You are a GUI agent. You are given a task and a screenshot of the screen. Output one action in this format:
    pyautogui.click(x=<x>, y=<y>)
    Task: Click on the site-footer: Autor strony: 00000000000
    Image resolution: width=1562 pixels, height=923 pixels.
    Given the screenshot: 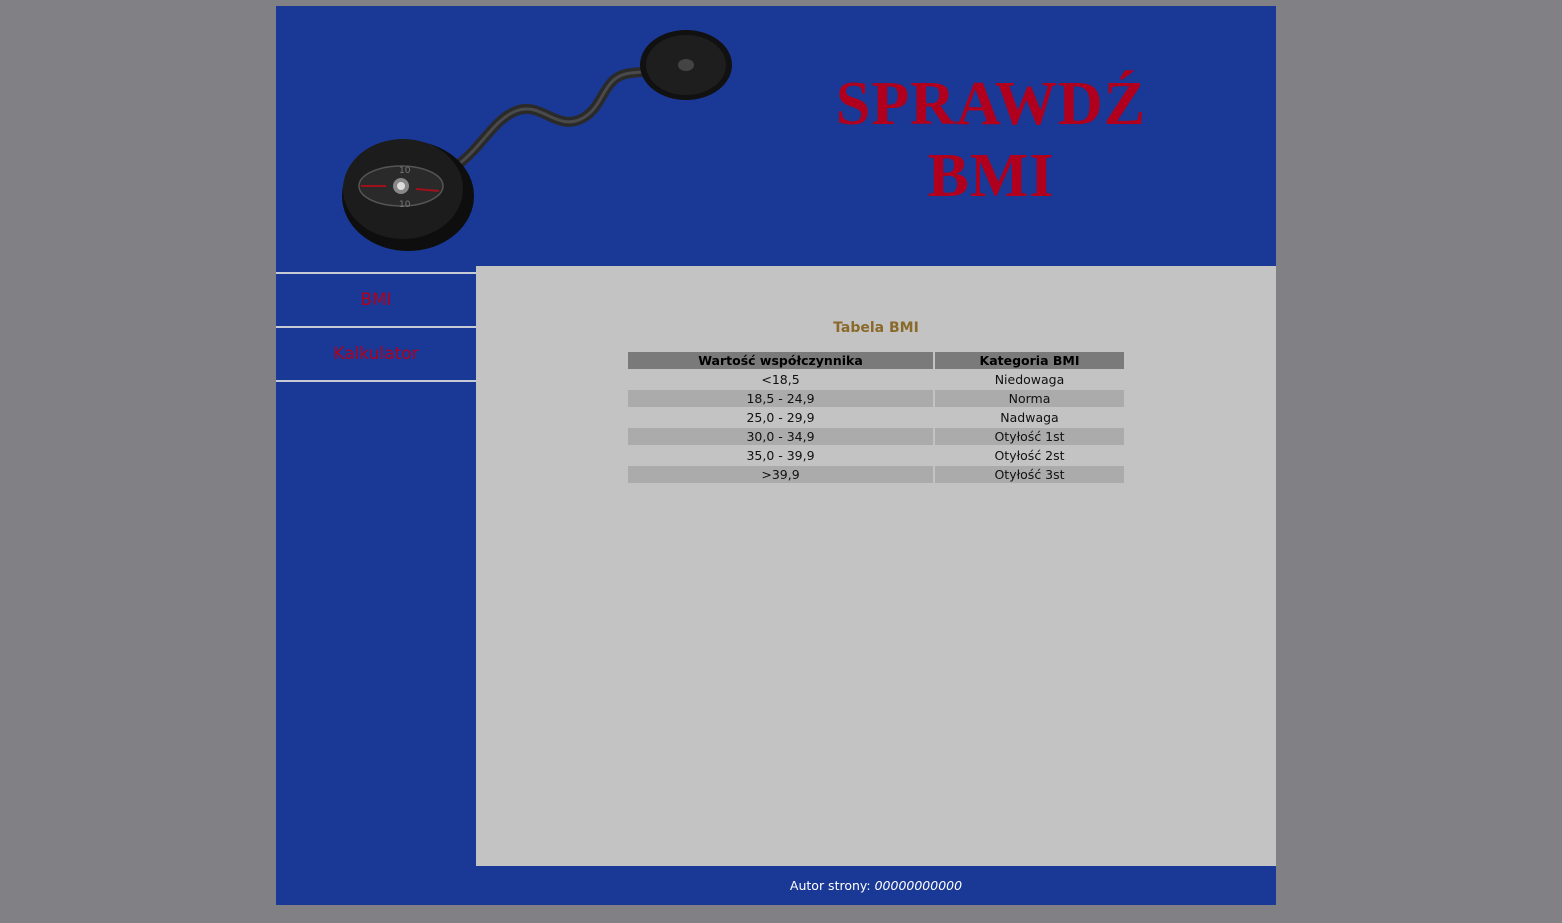 What is the action you would take?
    pyautogui.click(x=876, y=885)
    